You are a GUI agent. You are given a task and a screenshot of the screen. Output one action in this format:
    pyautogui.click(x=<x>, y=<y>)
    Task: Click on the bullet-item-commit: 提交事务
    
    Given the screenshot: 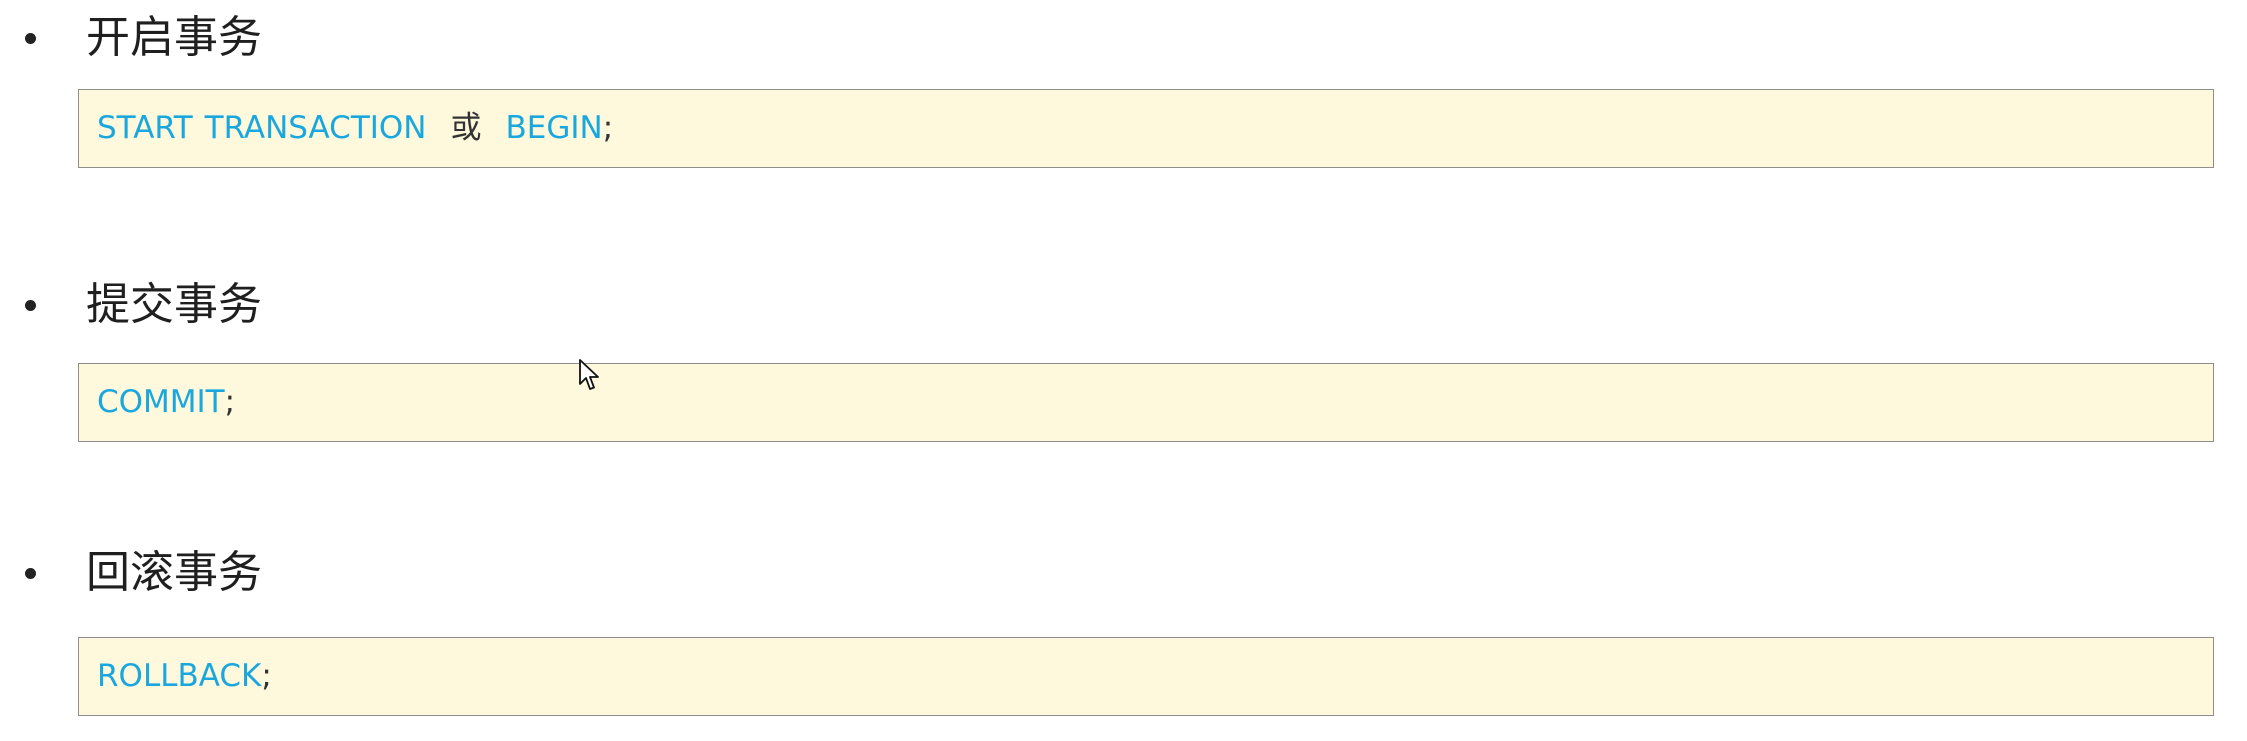 What is the action you would take?
    pyautogui.click(x=300, y=305)
    